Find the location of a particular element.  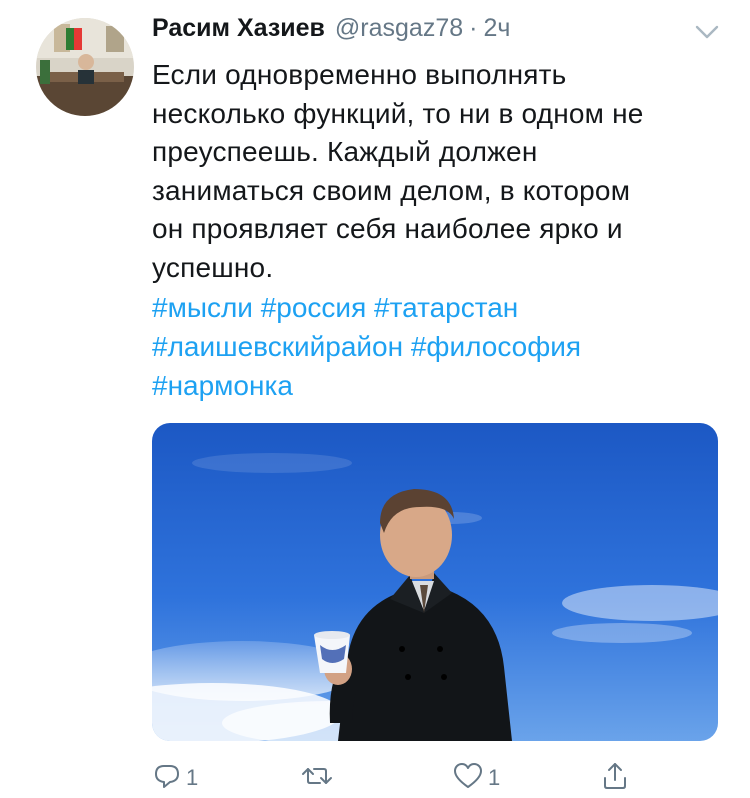

tweet-header: Расим Хазиев @rasgaz78 · 2ч is located at coordinates (331, 34).